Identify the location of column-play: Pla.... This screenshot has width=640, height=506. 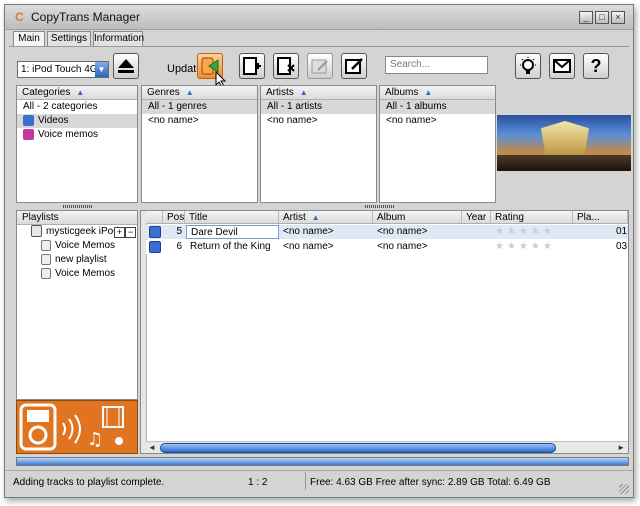
(600, 217).